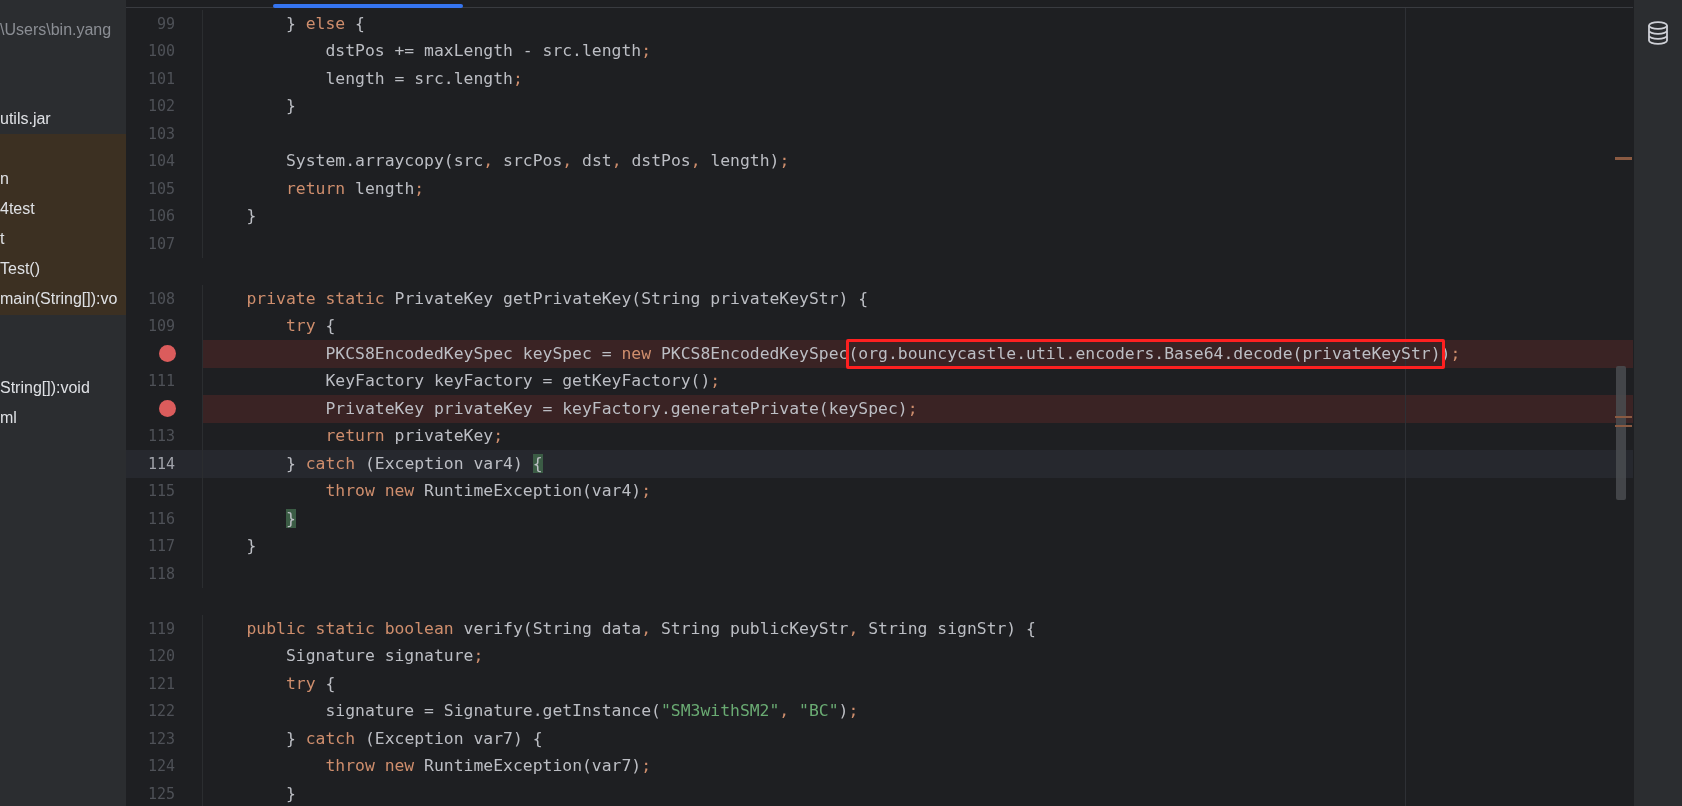 This screenshot has width=1682, height=806. I want to click on tree-item: ml, so click(63, 418).